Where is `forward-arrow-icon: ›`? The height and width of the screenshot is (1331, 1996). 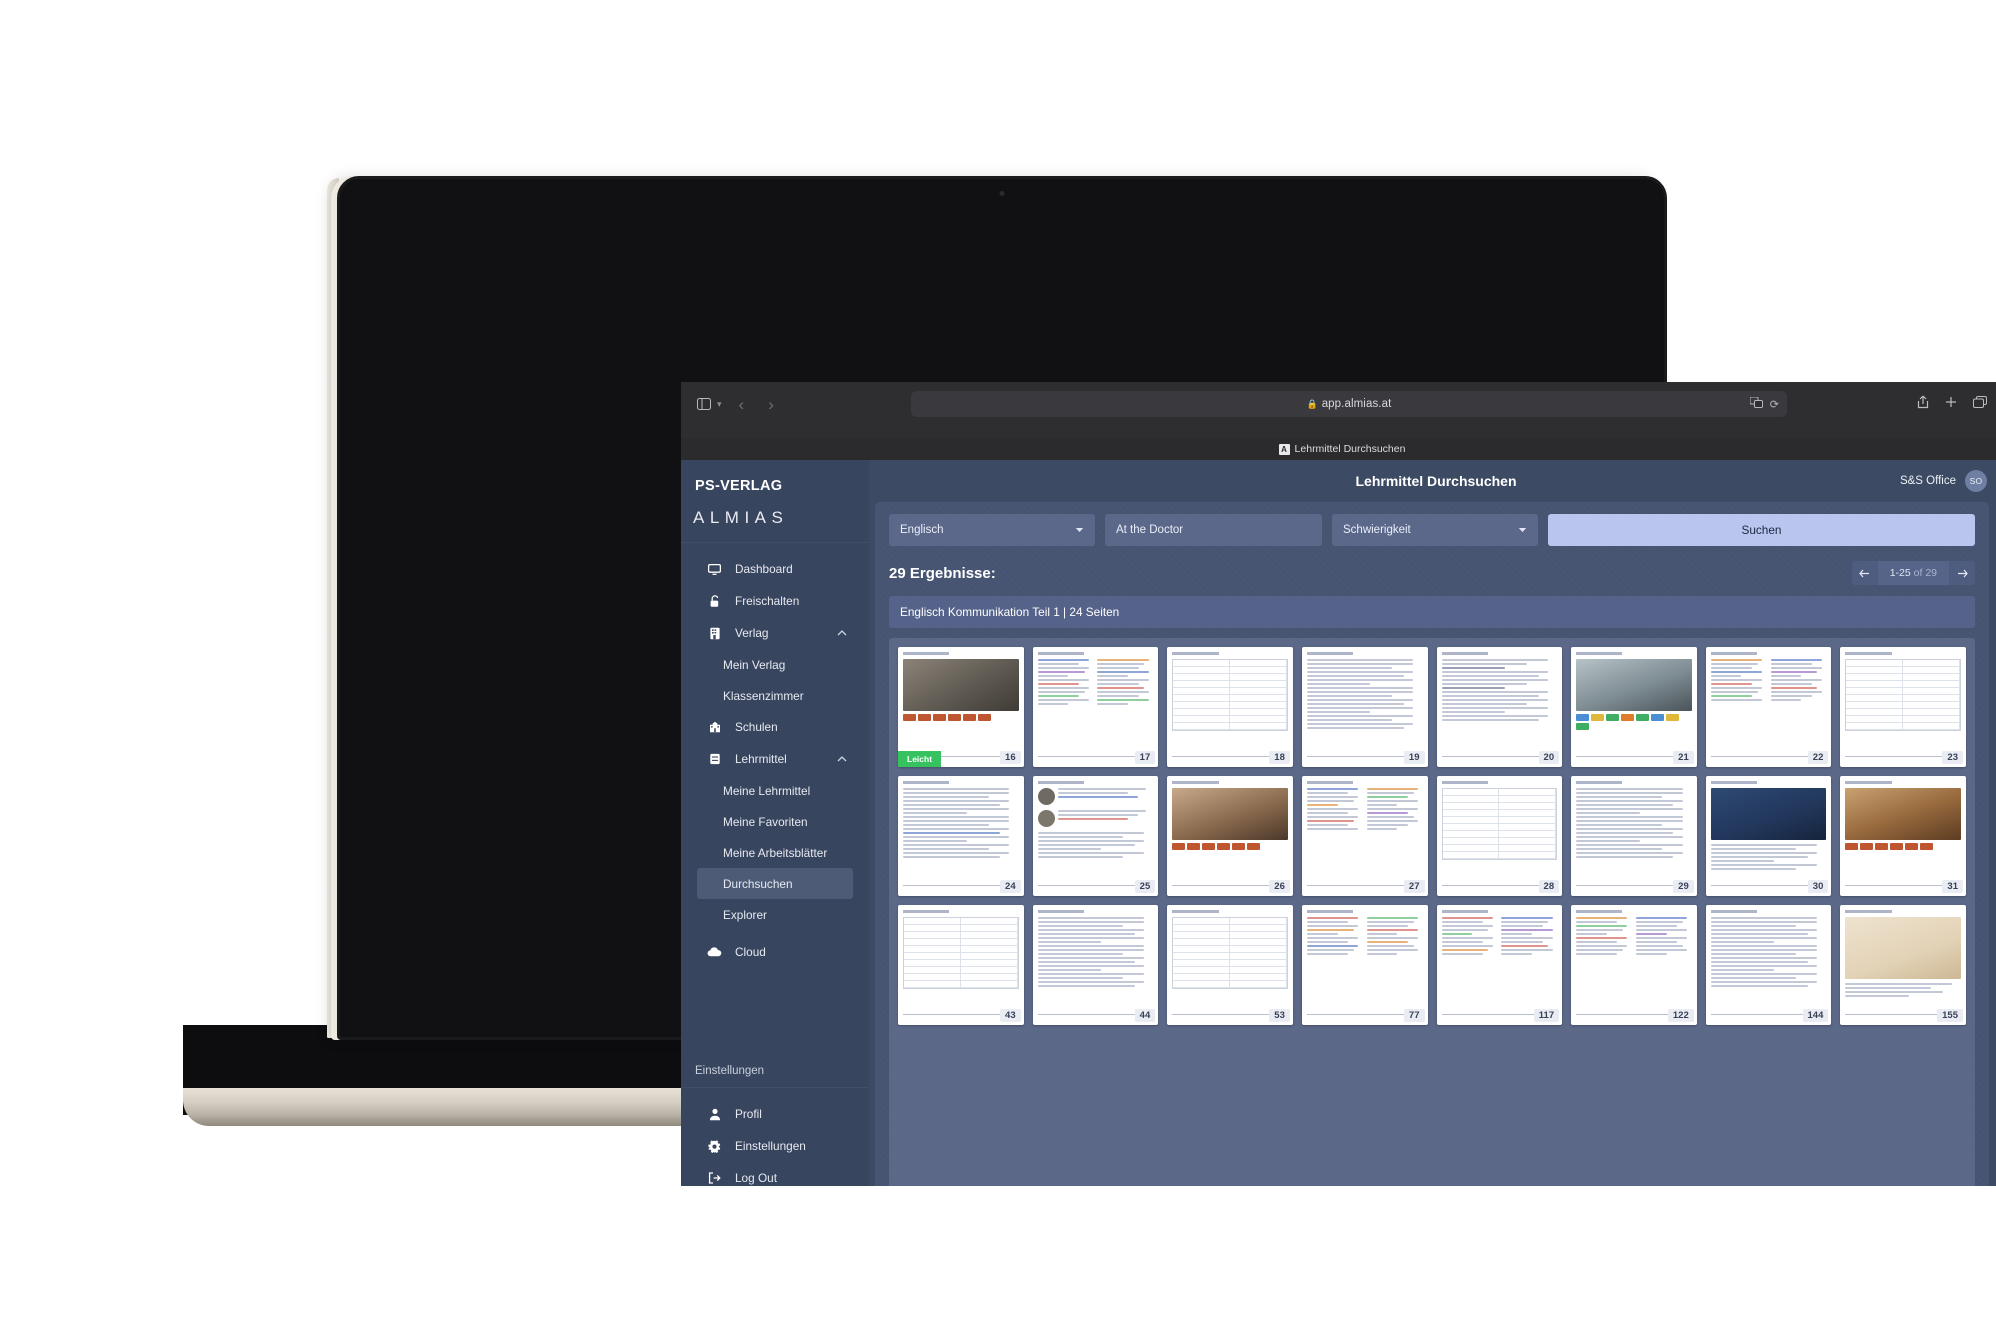
forward-arrow-icon: › is located at coordinates (771, 404).